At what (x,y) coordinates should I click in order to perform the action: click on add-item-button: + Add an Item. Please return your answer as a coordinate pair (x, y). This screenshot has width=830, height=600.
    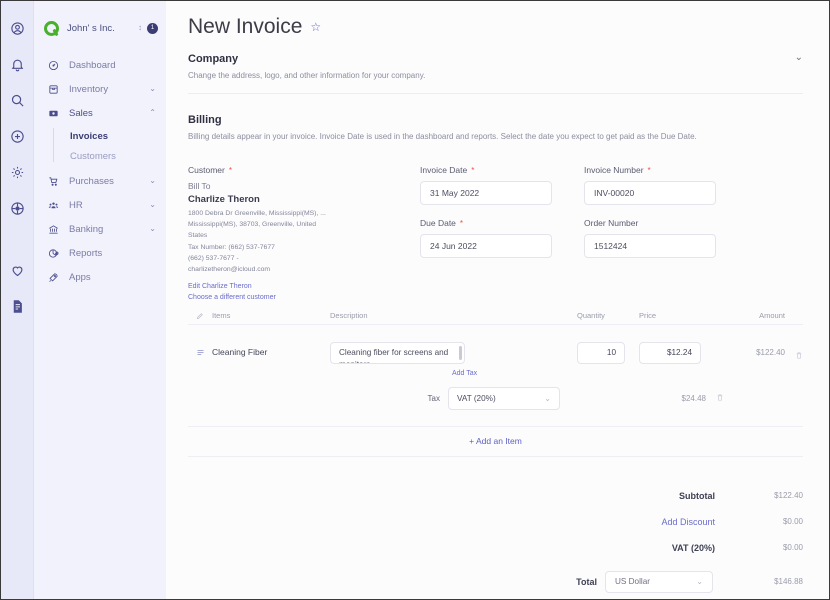
    Looking at the image, I should click on (495, 441).